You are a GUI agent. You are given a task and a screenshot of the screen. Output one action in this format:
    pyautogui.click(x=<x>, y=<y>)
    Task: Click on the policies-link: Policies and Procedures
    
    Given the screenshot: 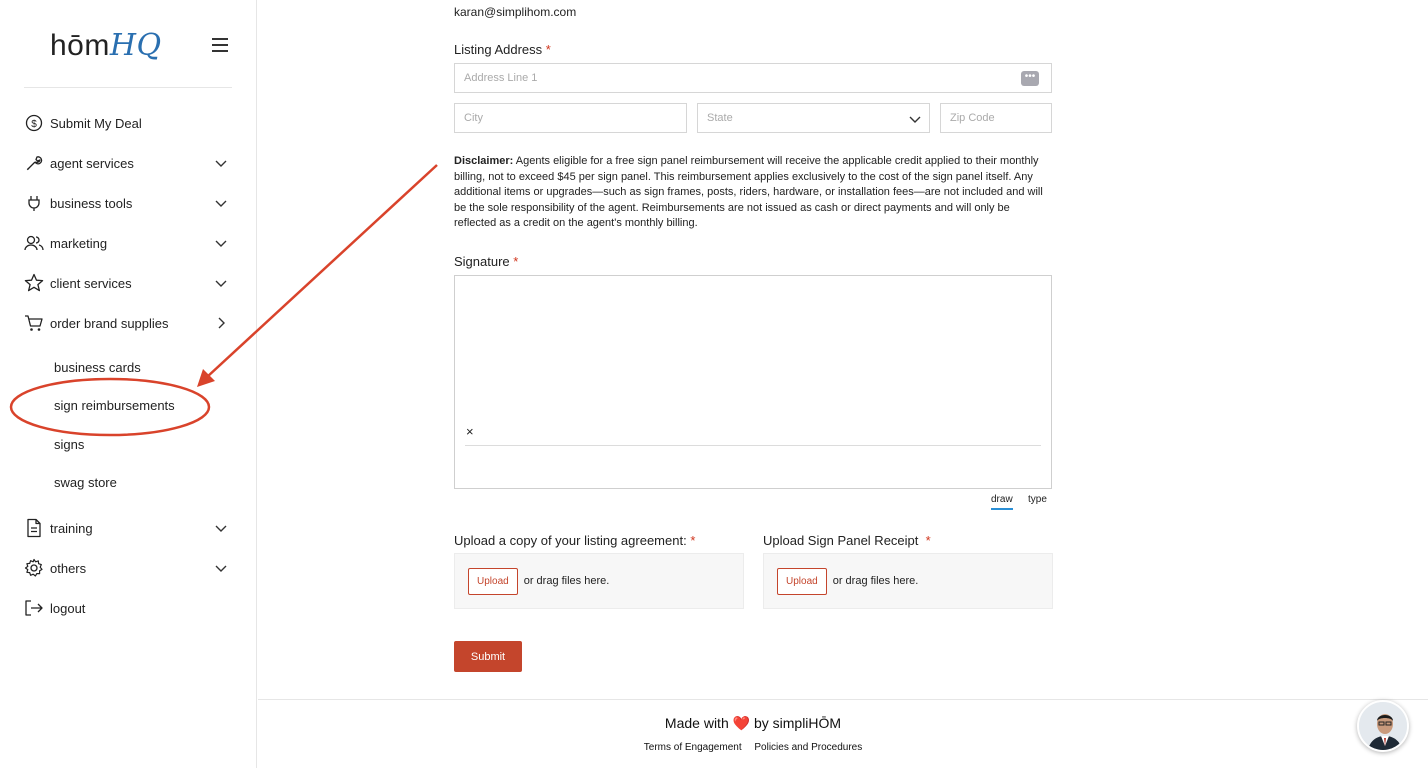 What is the action you would take?
    pyautogui.click(x=808, y=747)
    